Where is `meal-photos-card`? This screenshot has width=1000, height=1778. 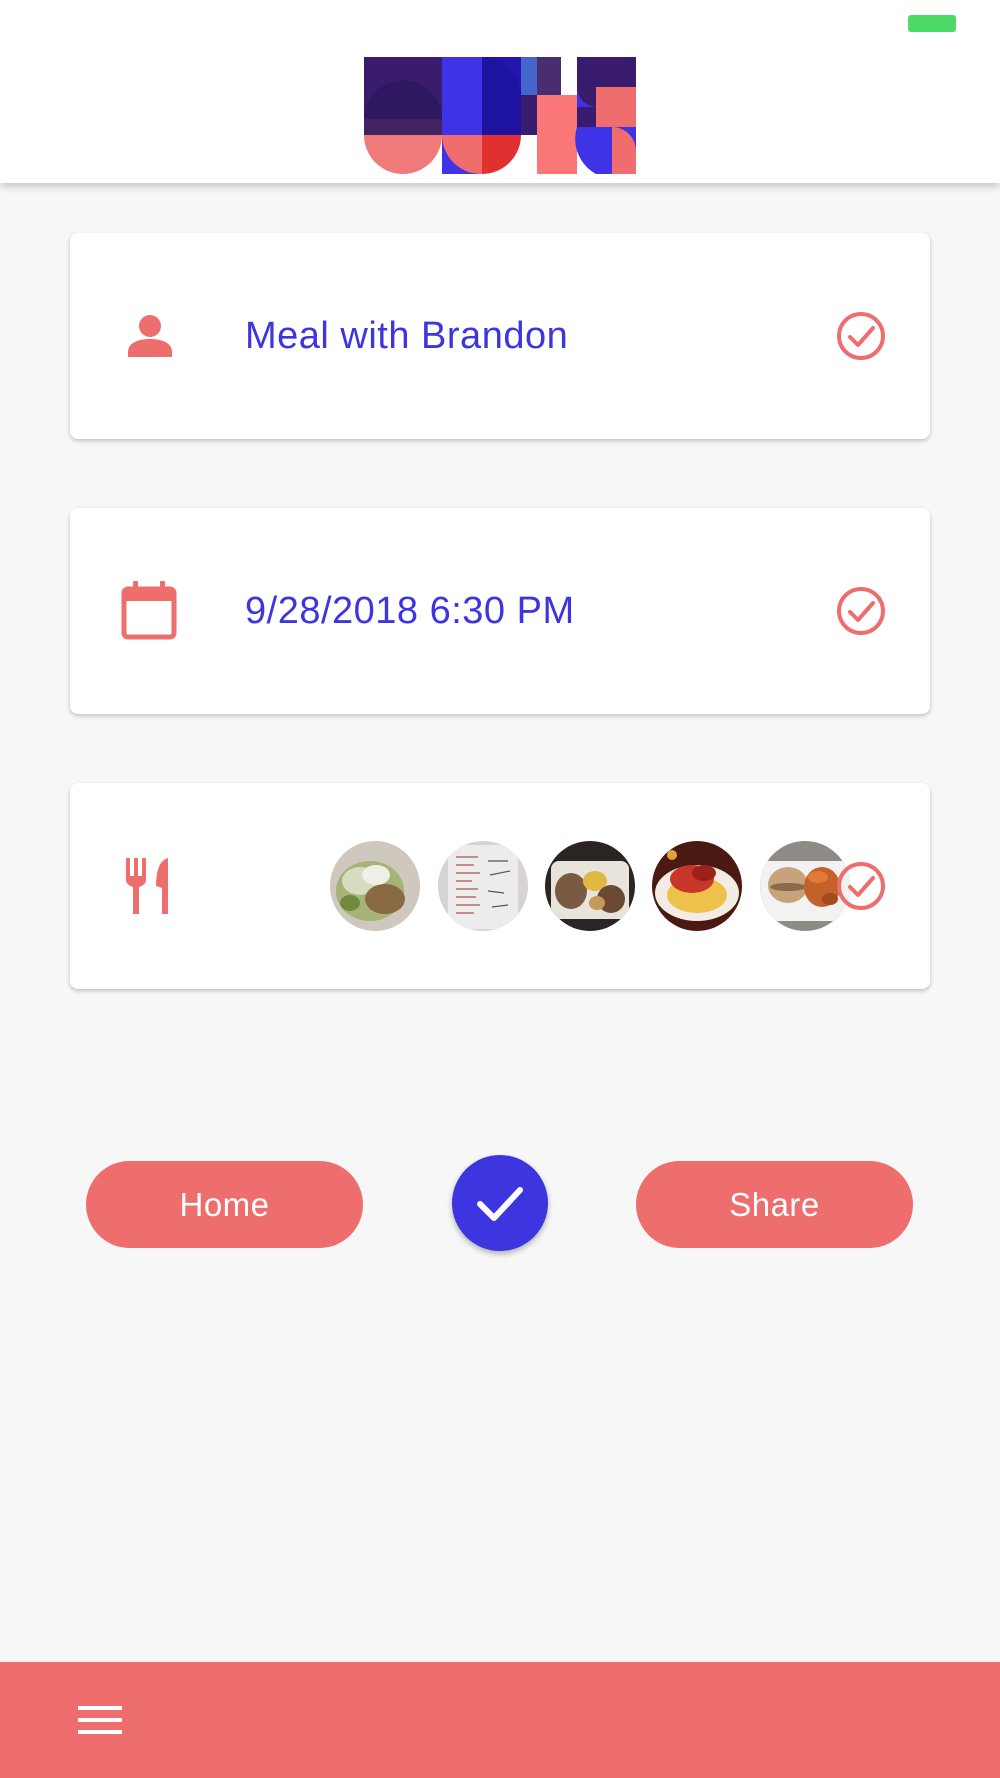 meal-photos-card is located at coordinates (500, 886).